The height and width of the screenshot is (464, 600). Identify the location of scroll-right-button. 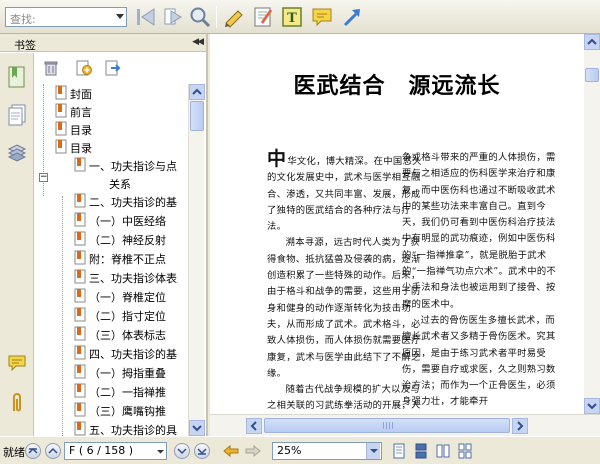
(520, 426).